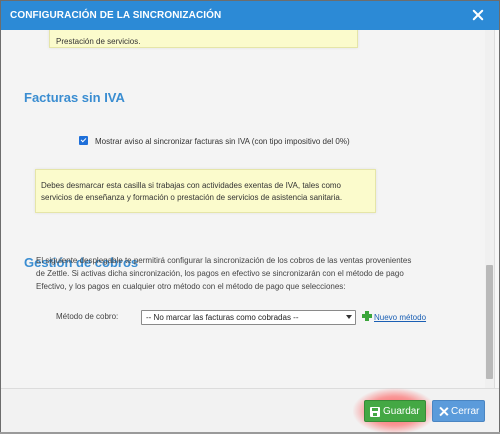 The width and height of the screenshot is (500, 434). Describe the element at coordinates (465, 411) in the screenshot. I see `close-button-label: Cerrar` at that location.